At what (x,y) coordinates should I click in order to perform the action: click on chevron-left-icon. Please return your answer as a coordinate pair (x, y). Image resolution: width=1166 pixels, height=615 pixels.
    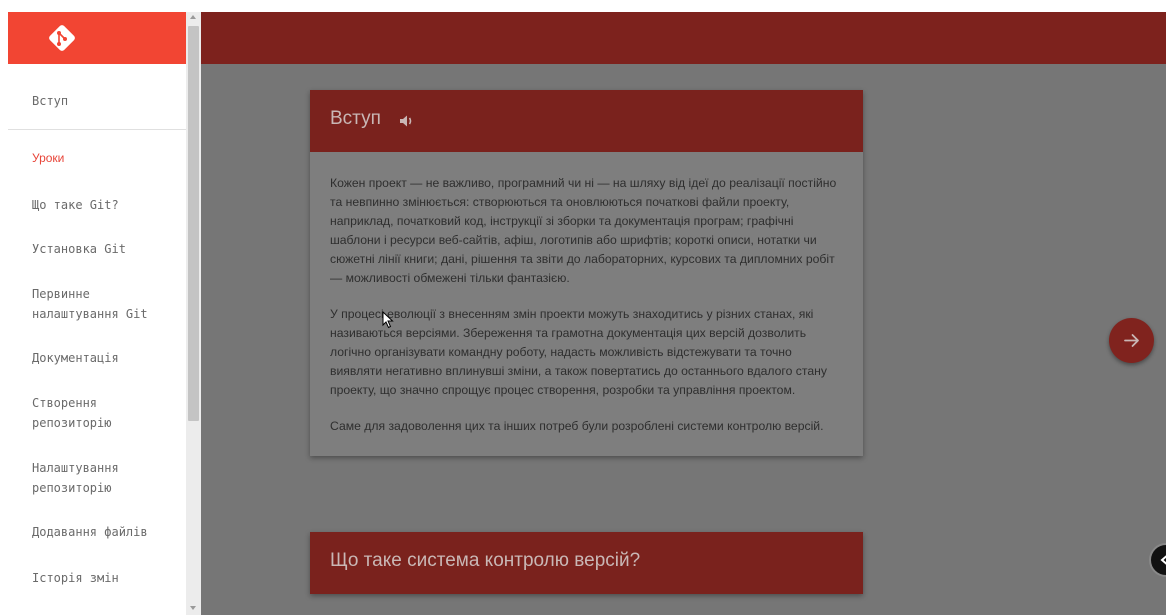
    Looking at the image, I should click on (1157, 560).